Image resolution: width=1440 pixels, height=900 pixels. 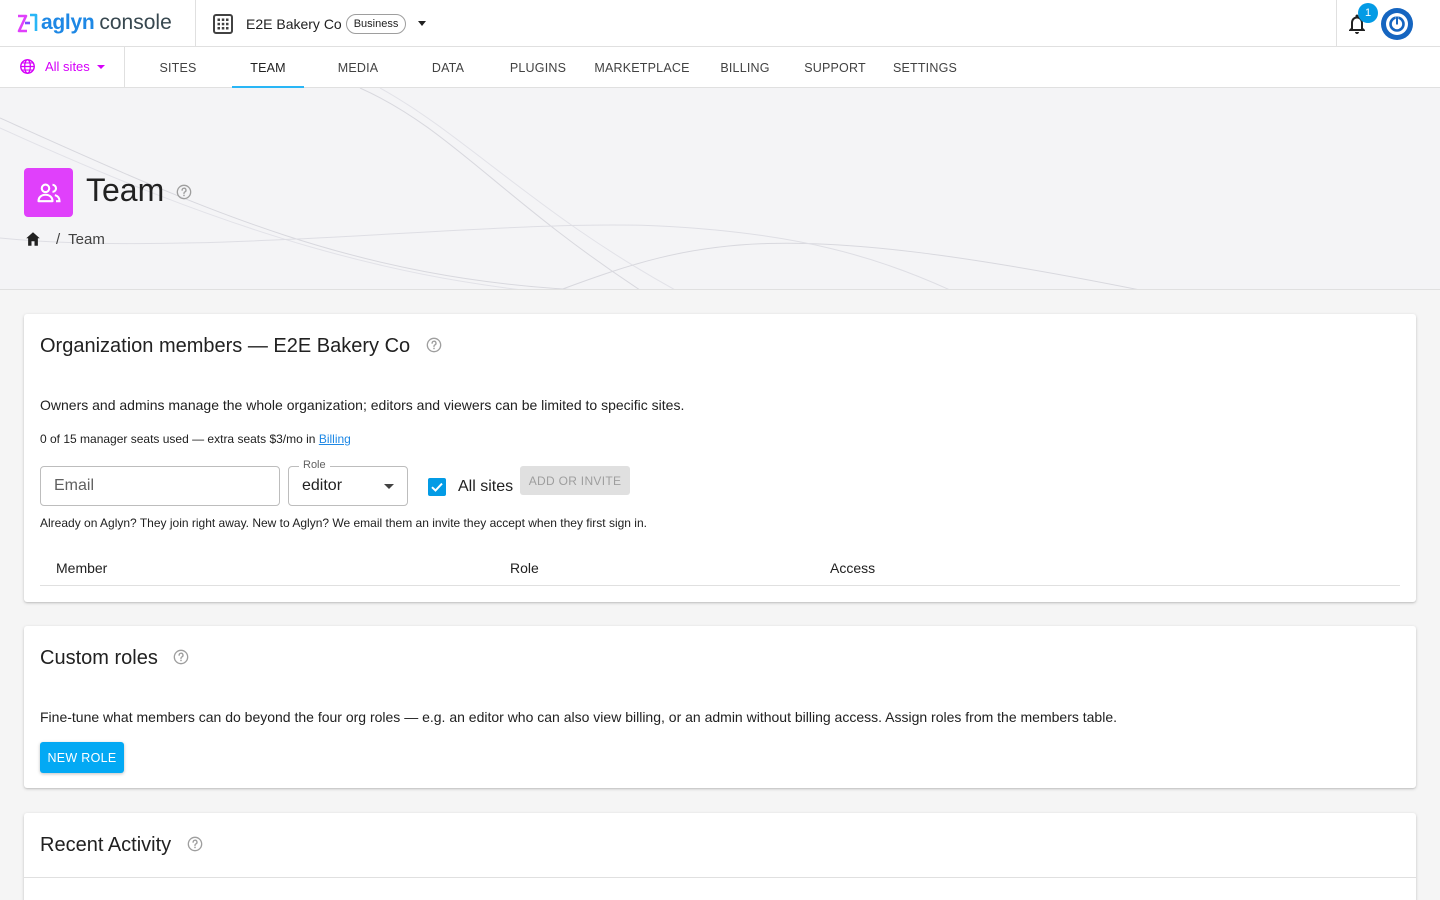 I want to click on custom-roles-title: Custom roles, so click(x=114, y=658).